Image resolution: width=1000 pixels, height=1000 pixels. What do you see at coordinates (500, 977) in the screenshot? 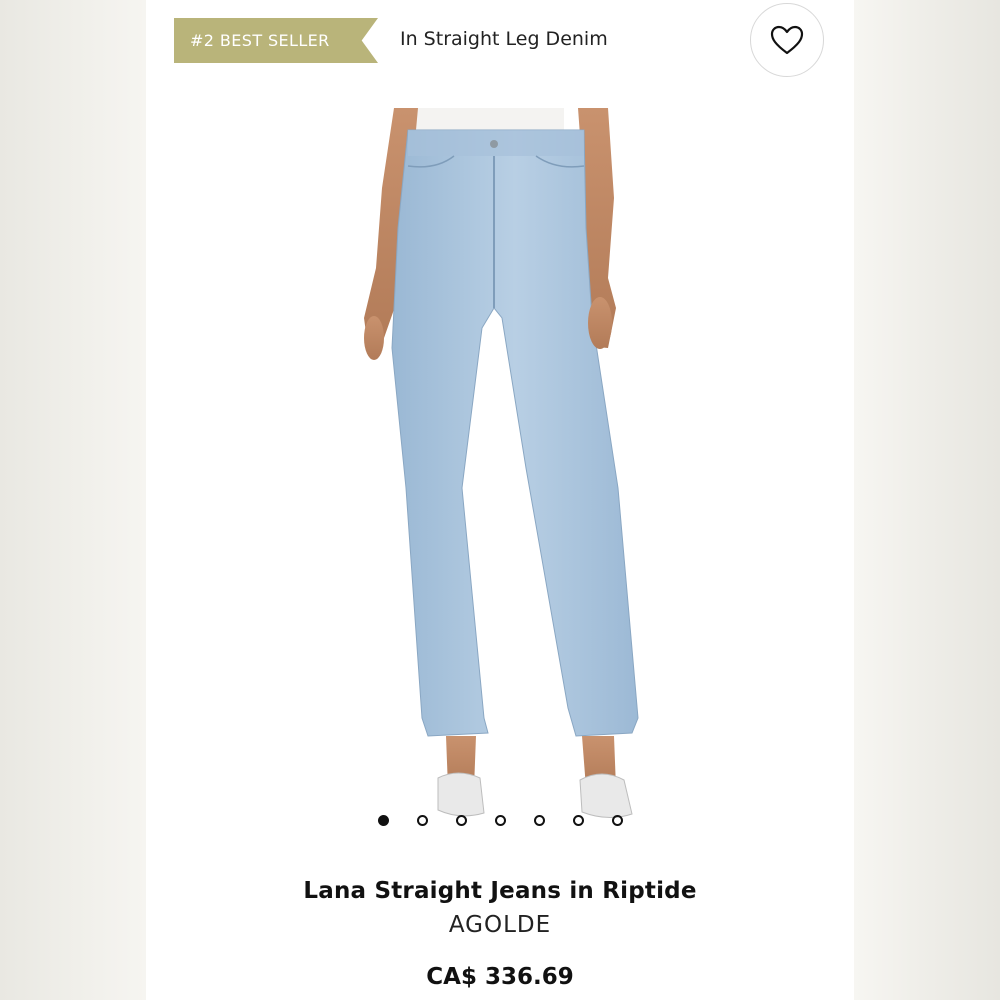
I see `product-price: CA$ 336.69` at bounding box center [500, 977].